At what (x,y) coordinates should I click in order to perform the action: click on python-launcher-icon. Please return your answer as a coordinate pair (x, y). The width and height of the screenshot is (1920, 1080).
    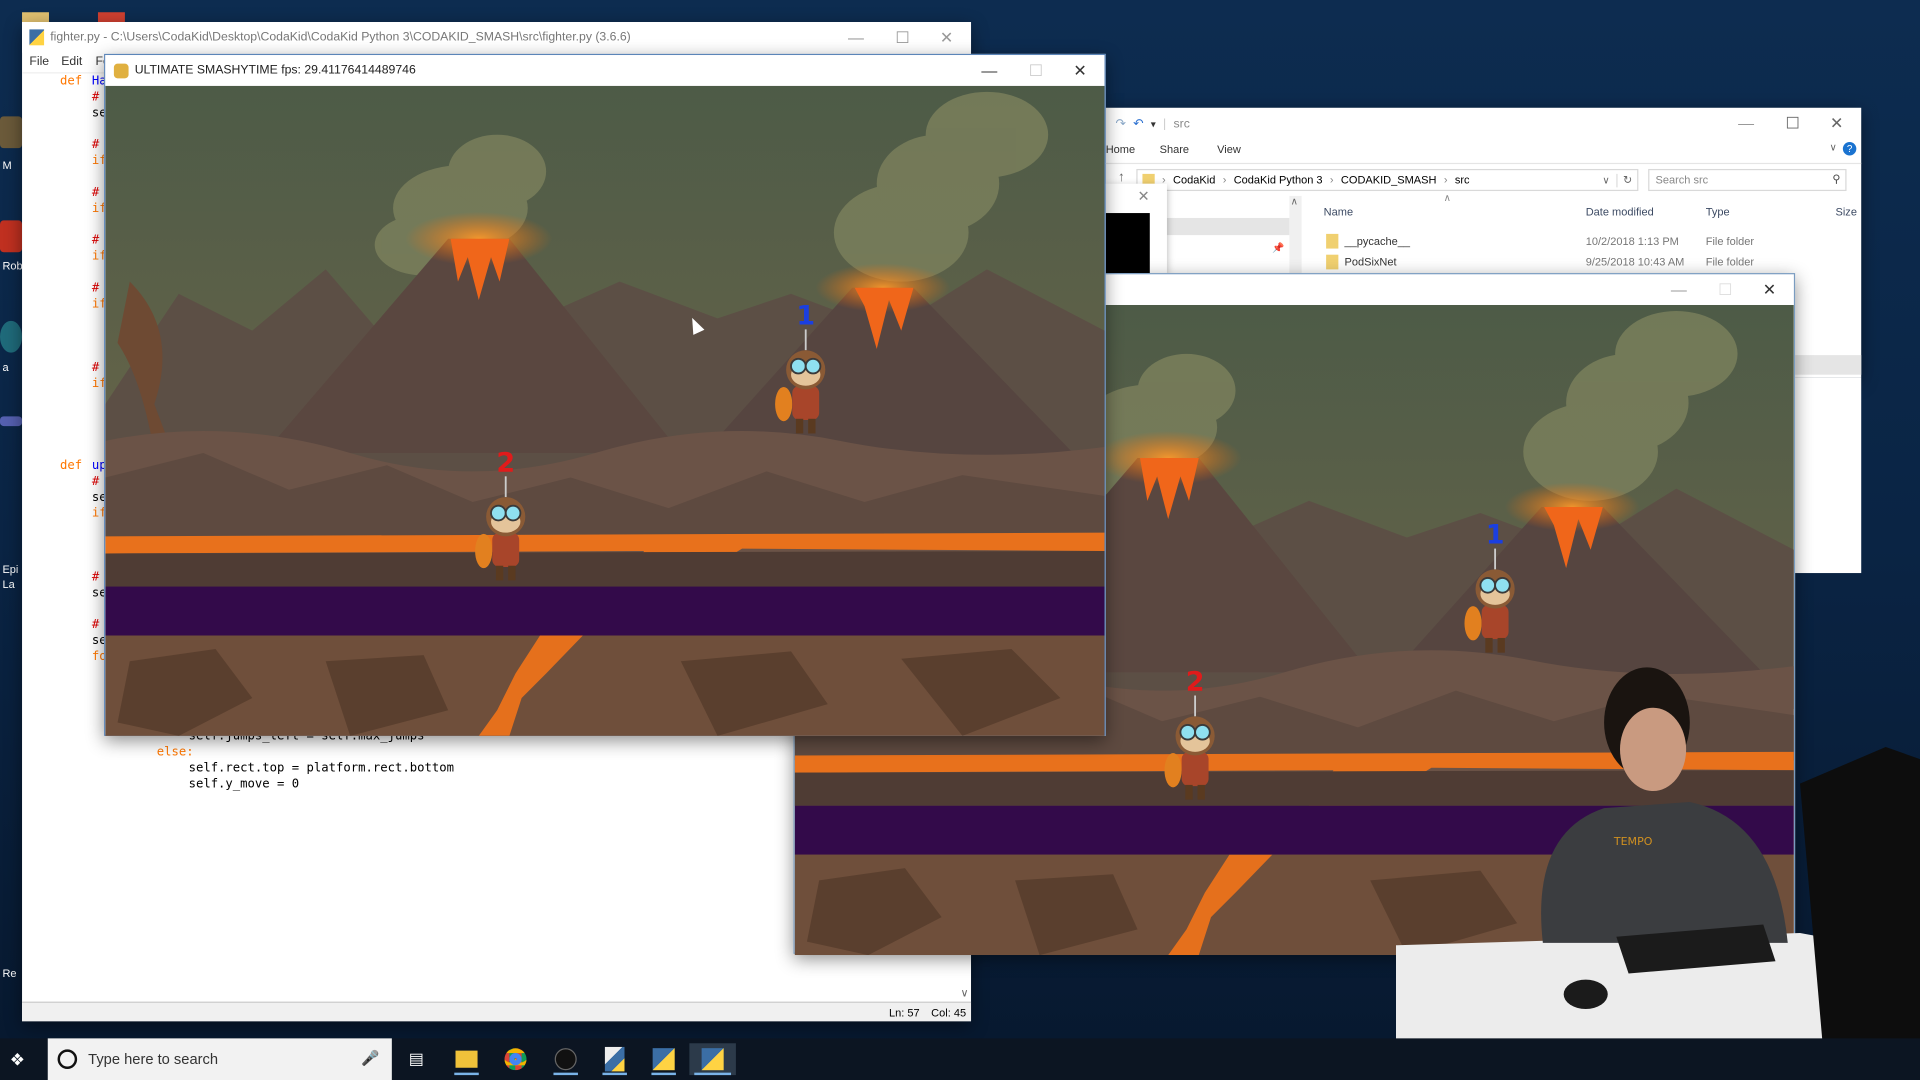
    Looking at the image, I should click on (664, 1059).